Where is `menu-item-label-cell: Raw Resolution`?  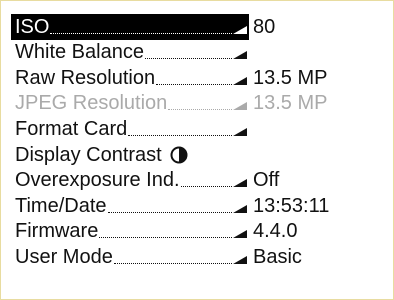
menu-item-label-cell: Raw Resolution is located at coordinates (130, 78).